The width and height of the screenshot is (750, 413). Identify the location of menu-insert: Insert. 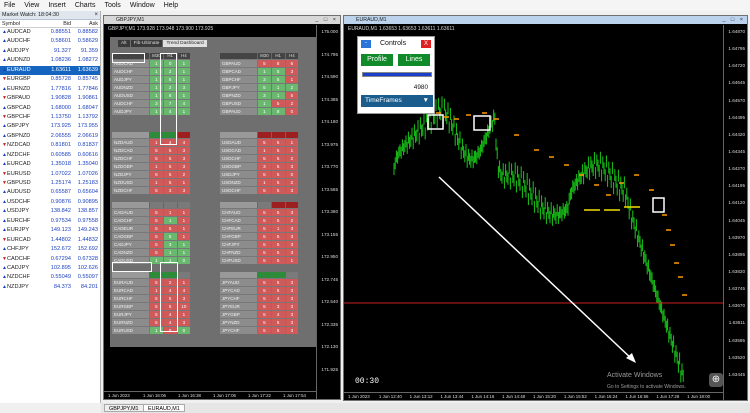
(57, 5).